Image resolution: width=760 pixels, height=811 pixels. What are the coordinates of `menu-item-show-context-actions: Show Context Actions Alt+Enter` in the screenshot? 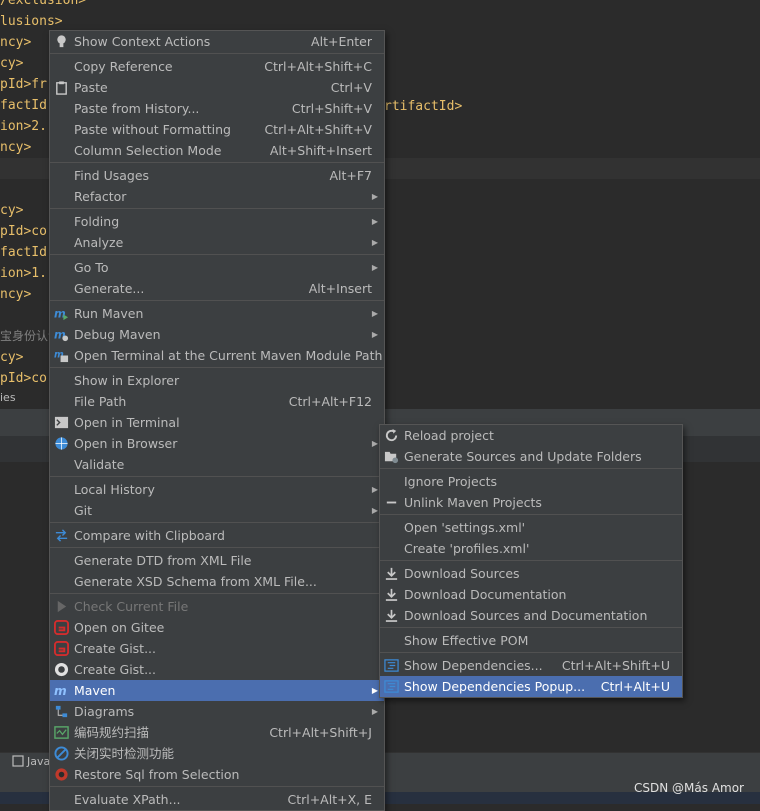 It's located at (217, 41).